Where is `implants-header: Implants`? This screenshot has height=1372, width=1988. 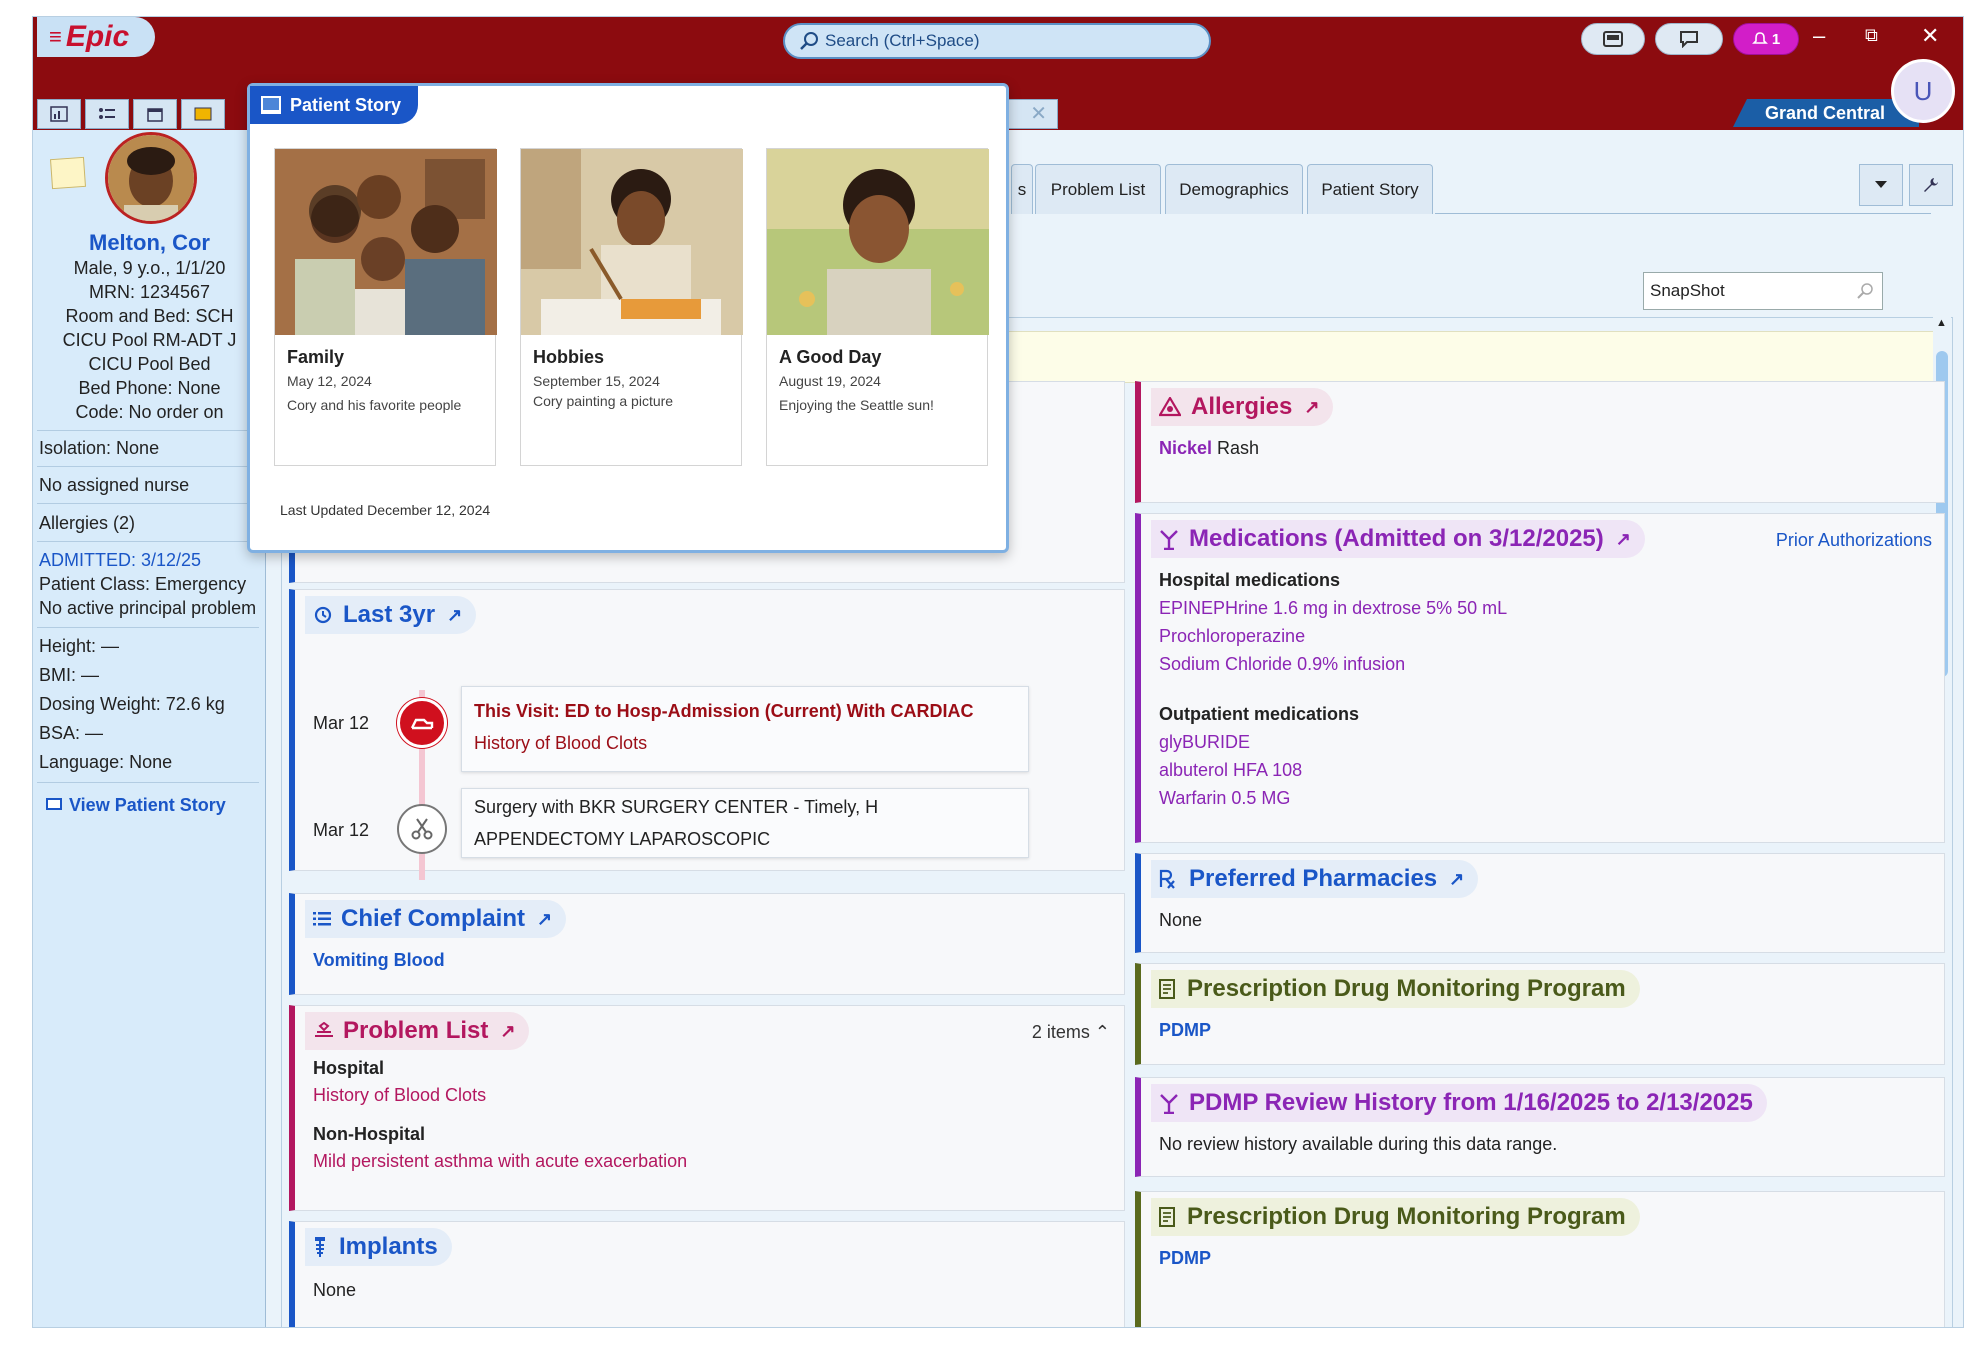 implants-header: Implants is located at coordinates (378, 1247).